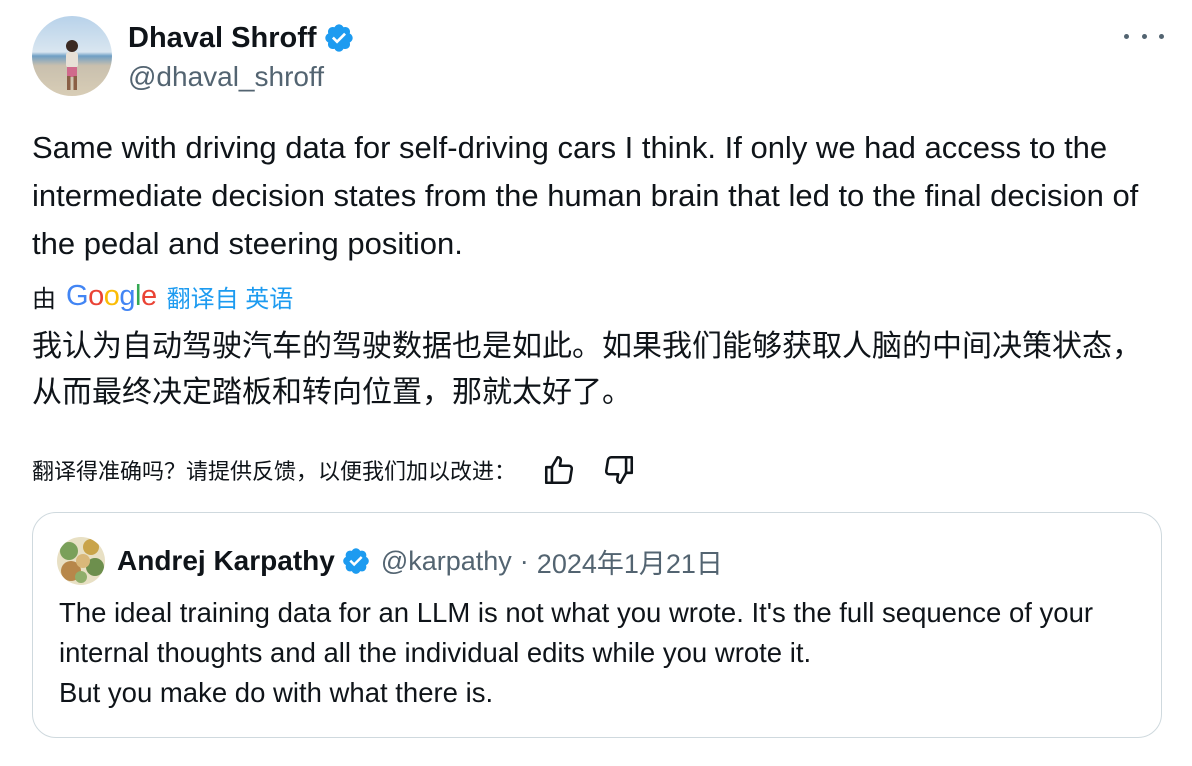 The height and width of the screenshot is (766, 1192). I want to click on author-handle: @dhaval_shroff, so click(226, 77).